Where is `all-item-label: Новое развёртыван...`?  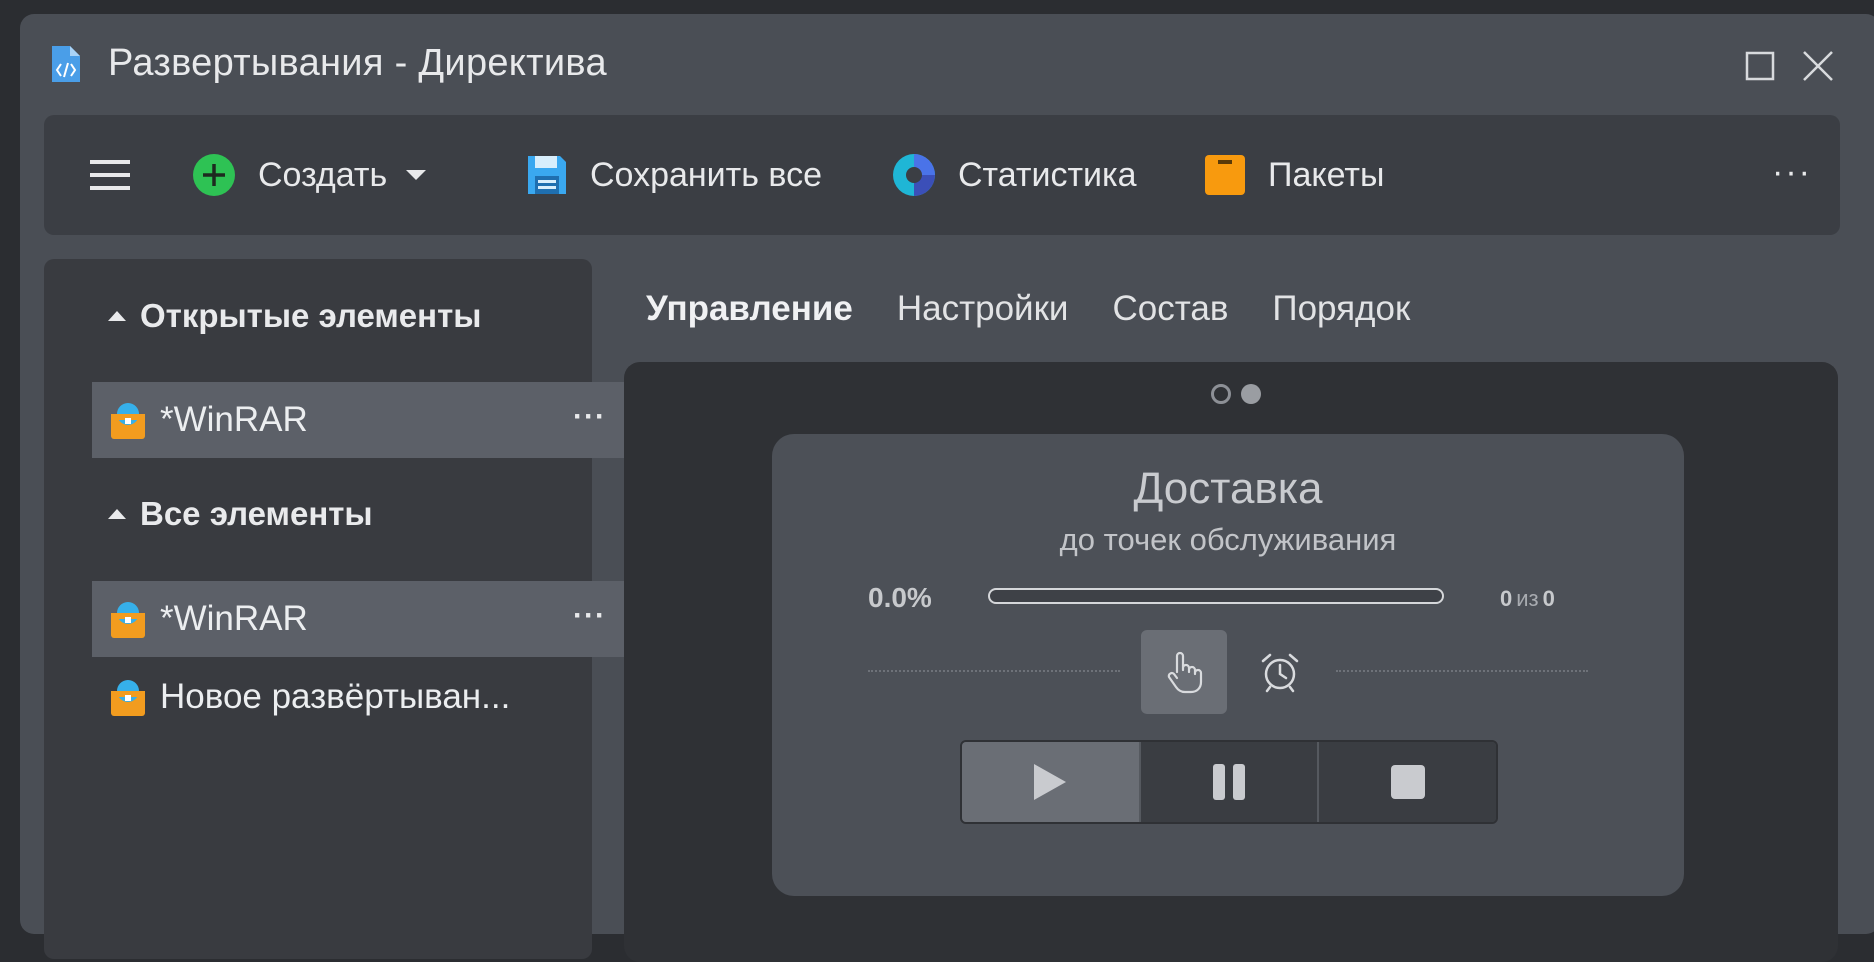
all-item-label: Новое развёртыван... is located at coordinates (335, 696).